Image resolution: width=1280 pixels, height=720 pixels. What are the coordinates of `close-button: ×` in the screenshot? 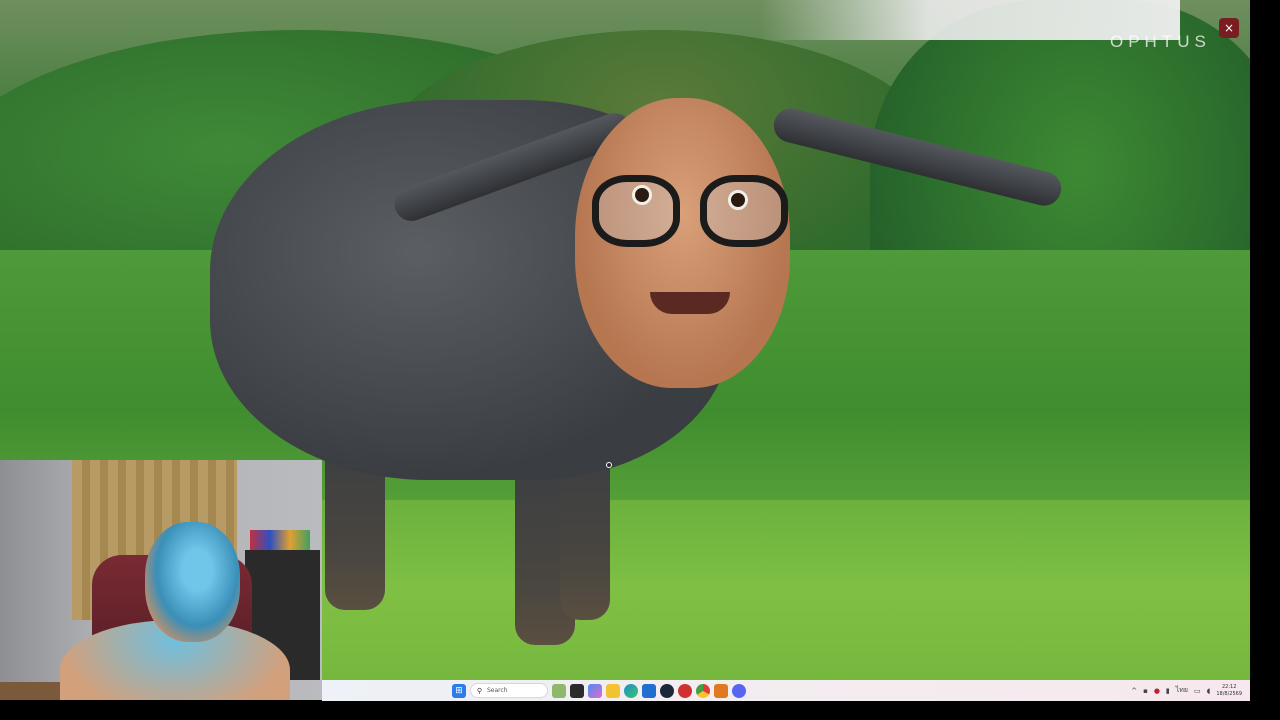 It's located at (1229, 28).